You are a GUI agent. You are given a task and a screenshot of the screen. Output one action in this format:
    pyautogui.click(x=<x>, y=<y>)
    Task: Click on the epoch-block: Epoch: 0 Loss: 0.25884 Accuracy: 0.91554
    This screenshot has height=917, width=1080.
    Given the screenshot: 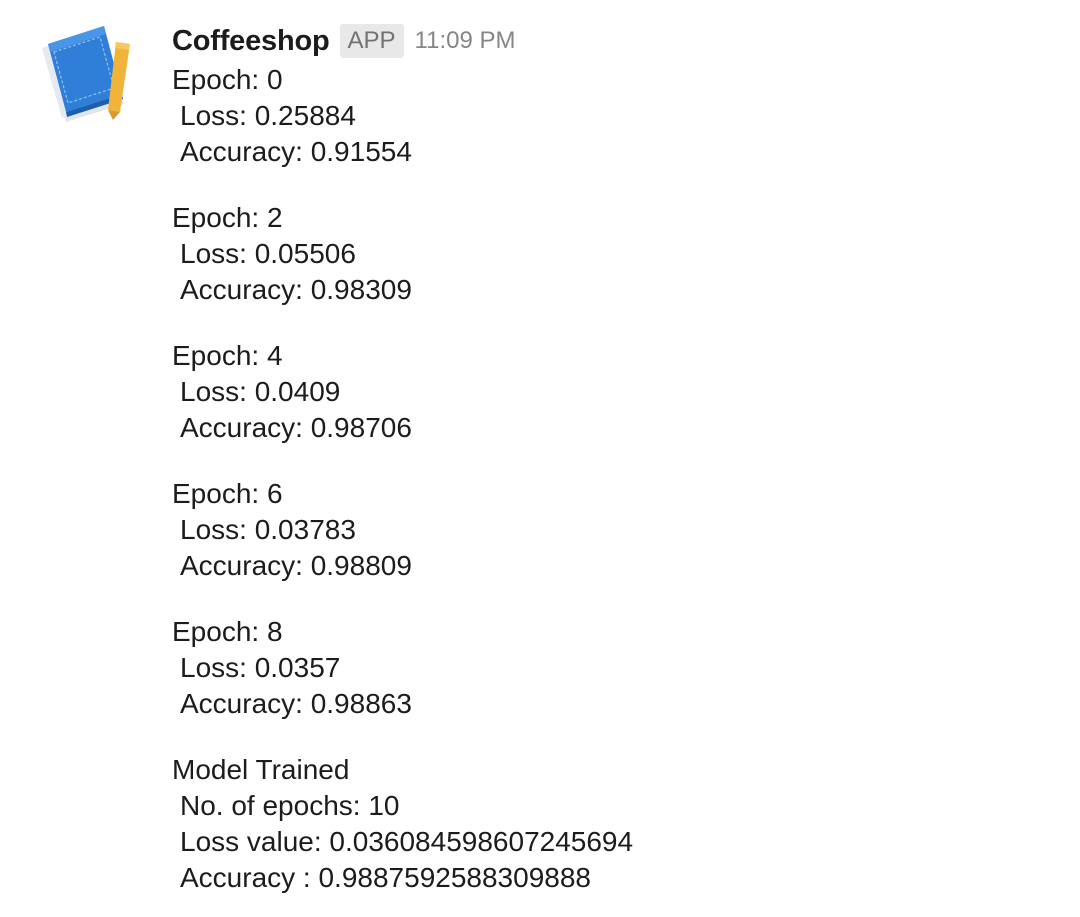 What is the action you would take?
    pyautogui.click(x=612, y=116)
    